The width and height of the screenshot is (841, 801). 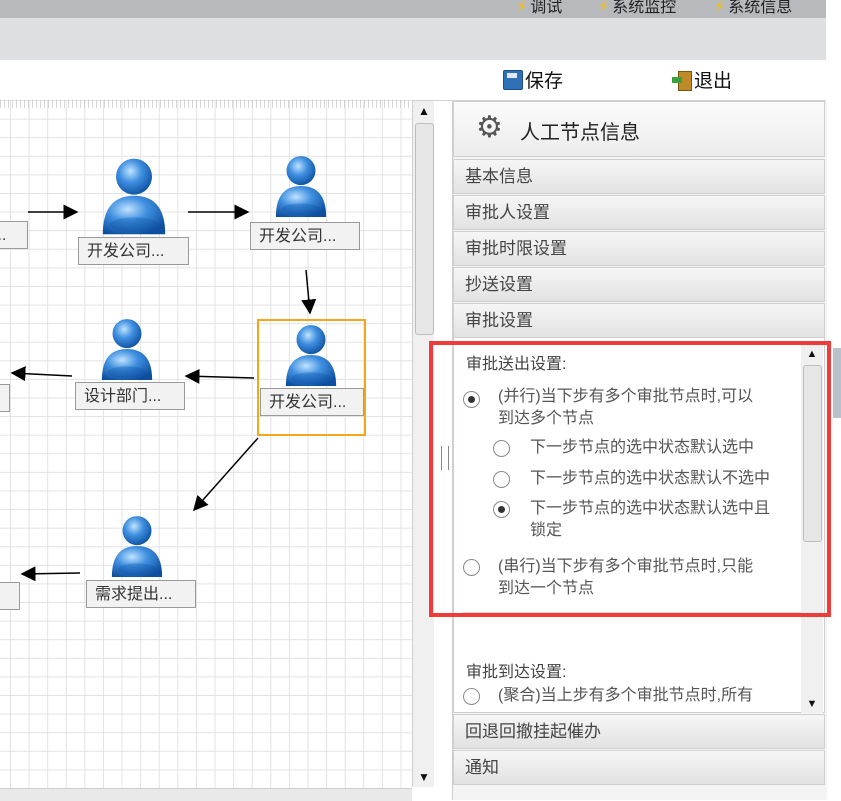 I want to click on panel-header: ⚙ 人工节点信息, so click(x=639, y=129).